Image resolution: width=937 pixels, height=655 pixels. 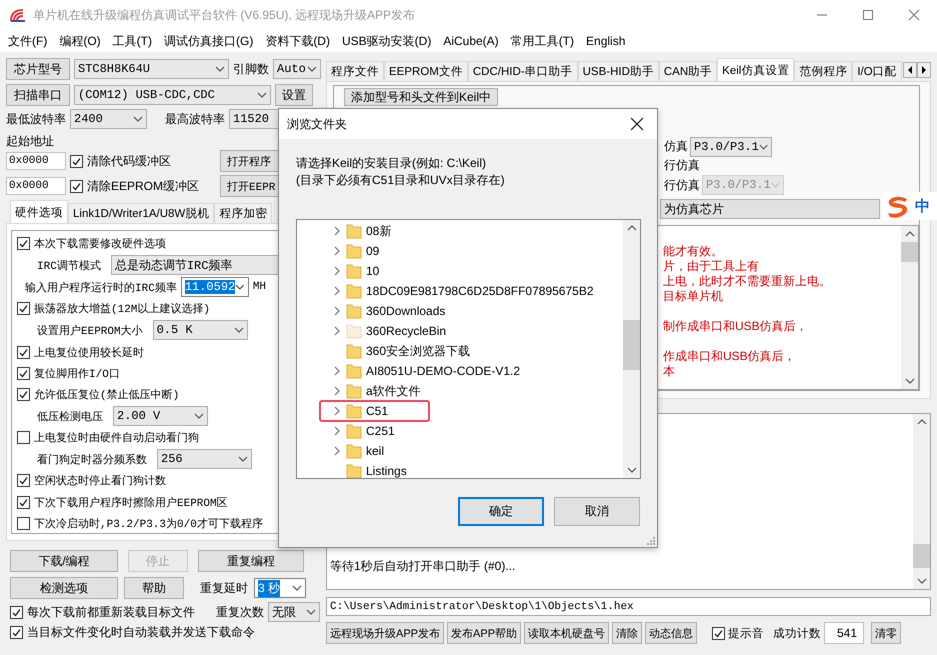 What do you see at coordinates (628, 606) in the screenshot?
I see `file-path-field: C:\Users\Administrator\Desktop\1\Objects\1.hex` at bounding box center [628, 606].